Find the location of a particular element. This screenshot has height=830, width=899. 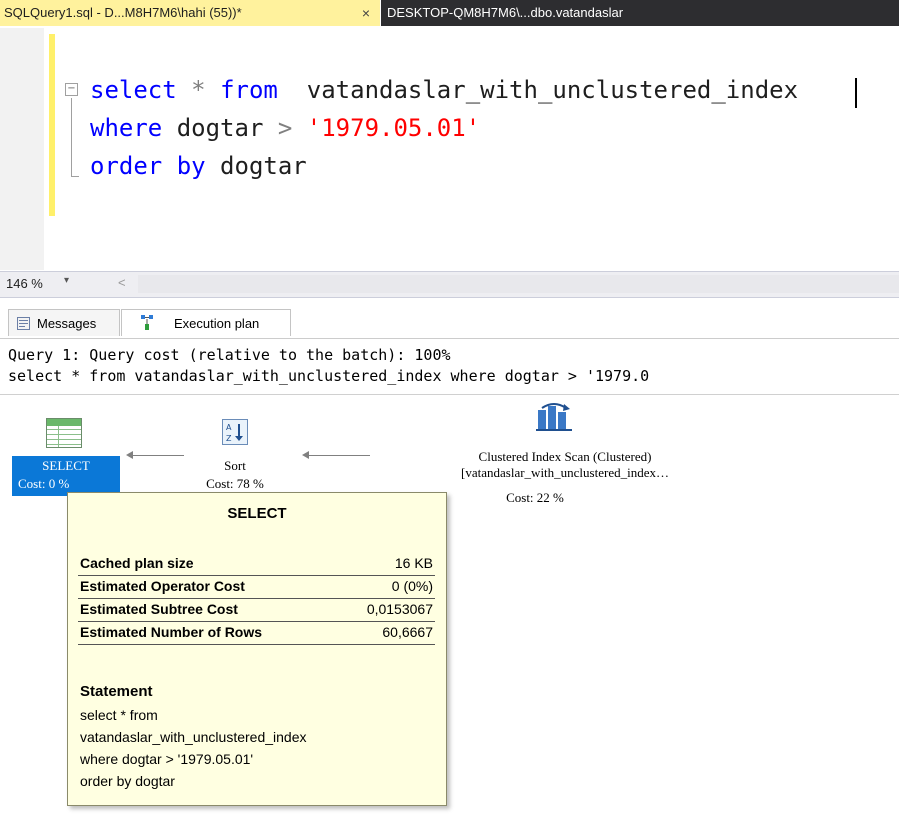

svg-text: Z is located at coordinates (229, 438).